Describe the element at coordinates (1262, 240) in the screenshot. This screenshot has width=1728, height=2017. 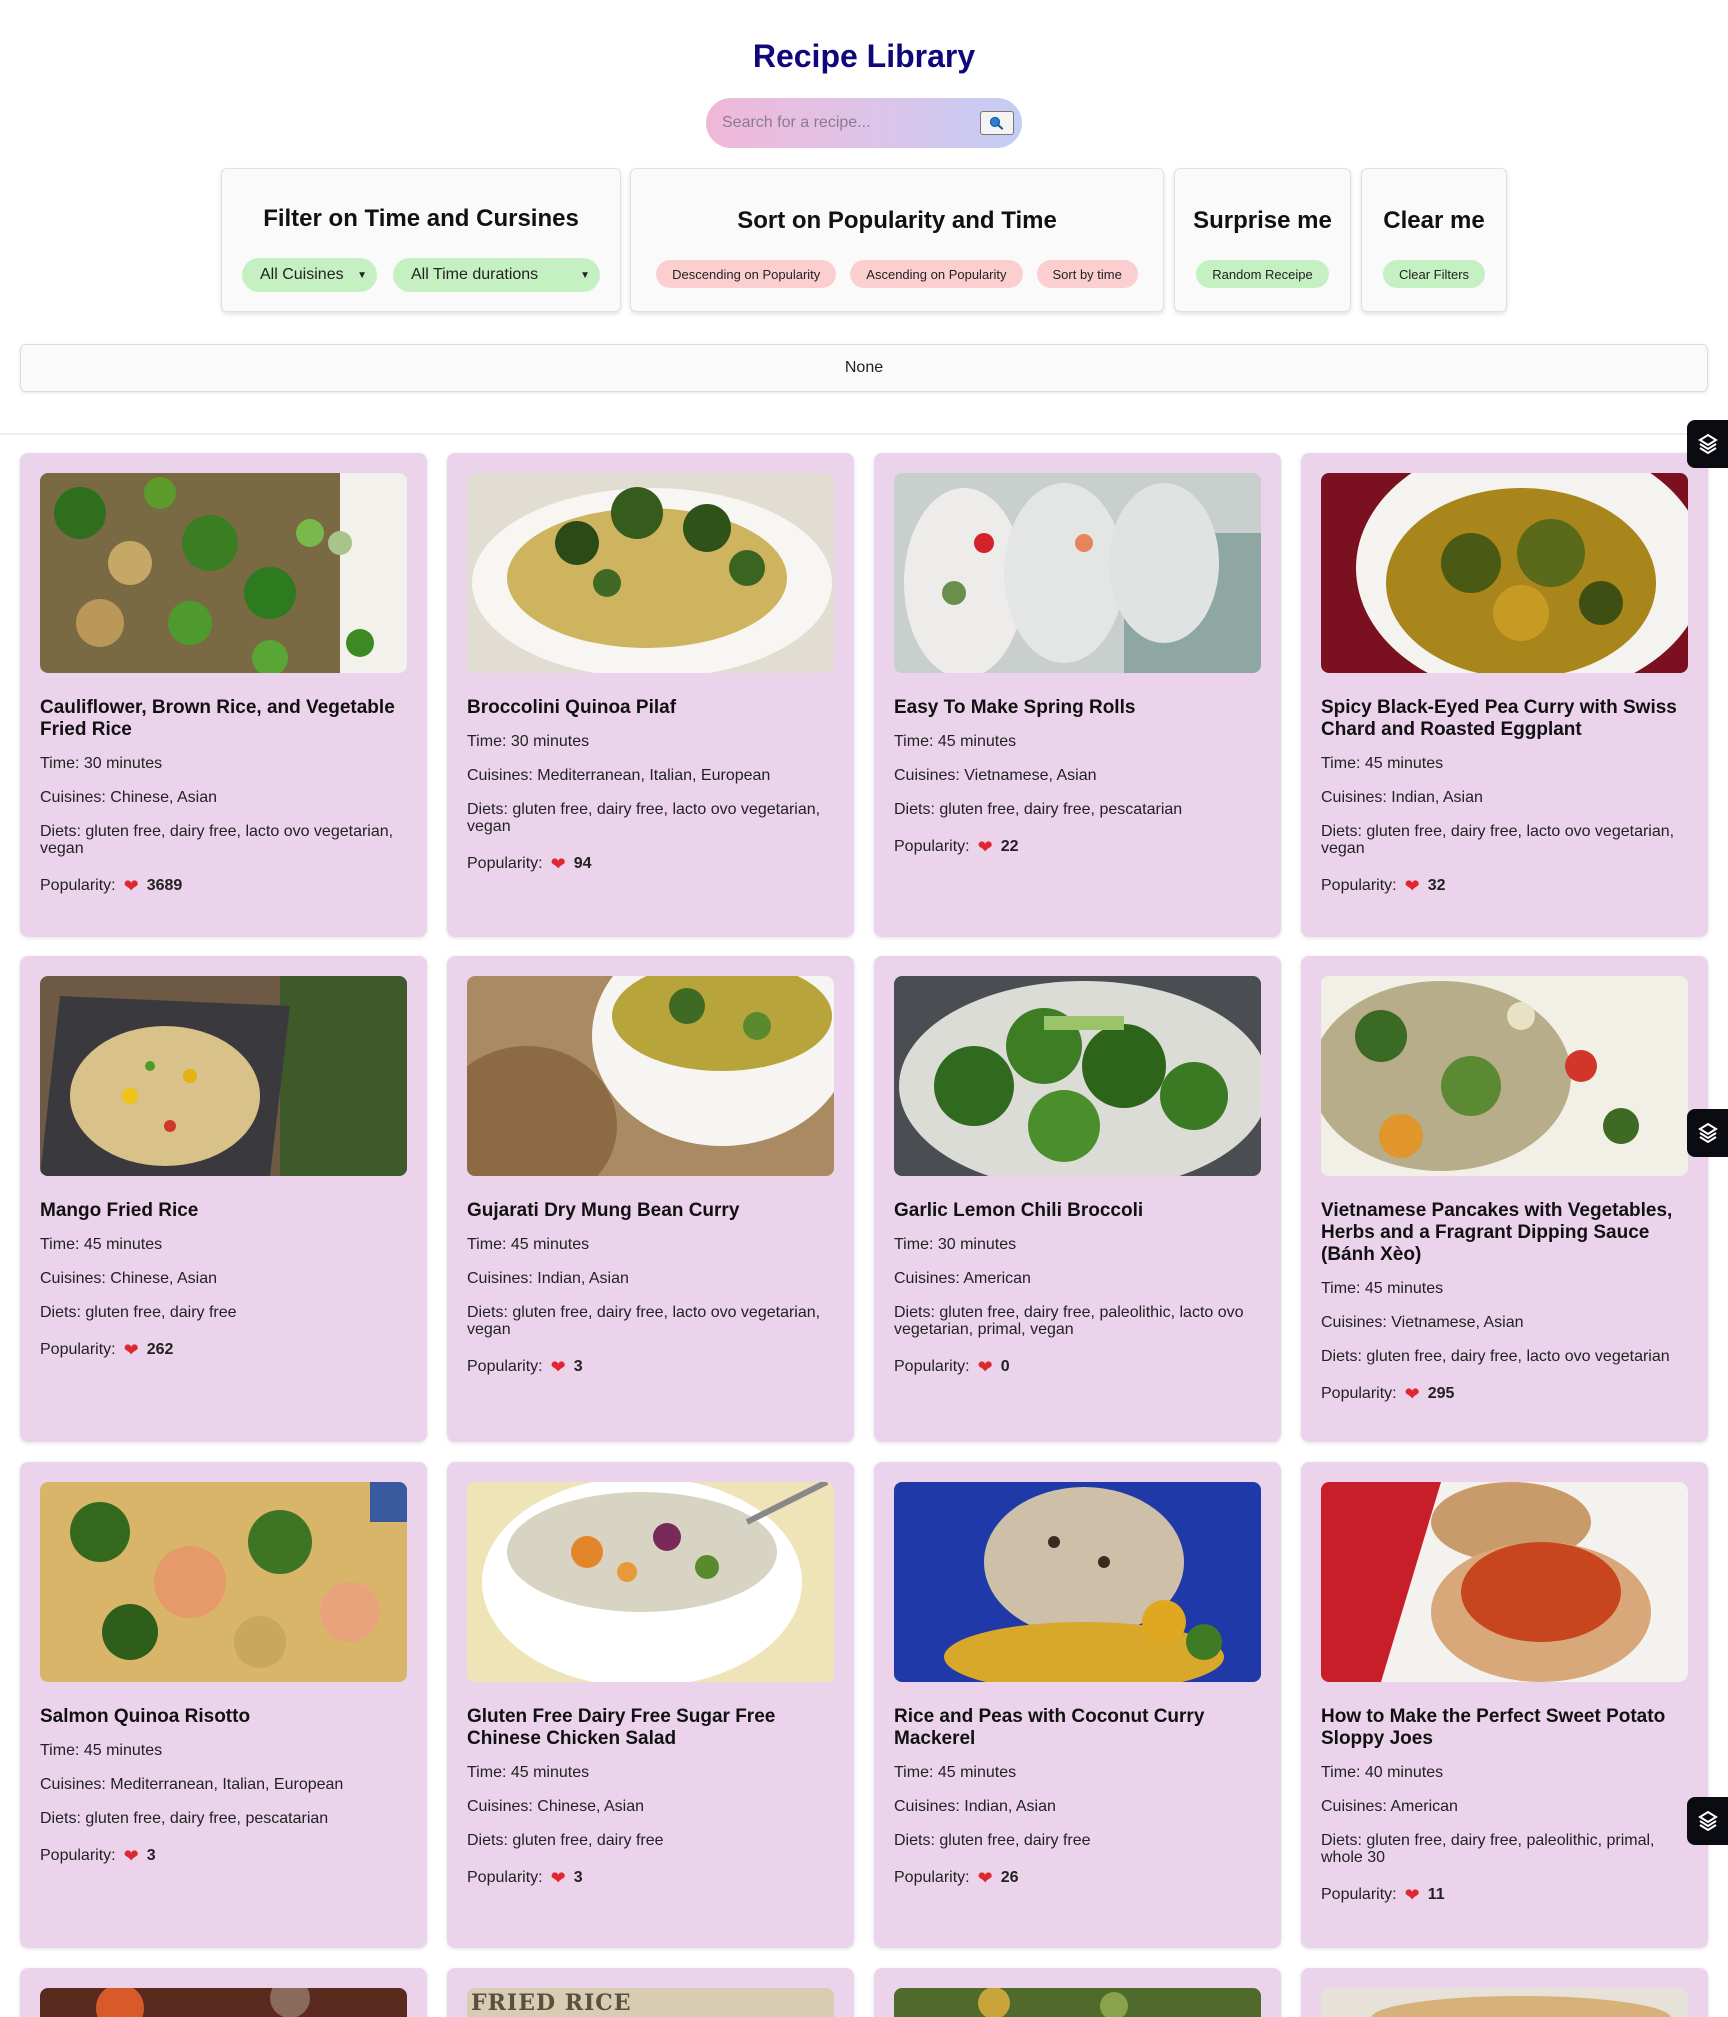
I see `surprise-panel: Surprise me Random Receipe` at that location.